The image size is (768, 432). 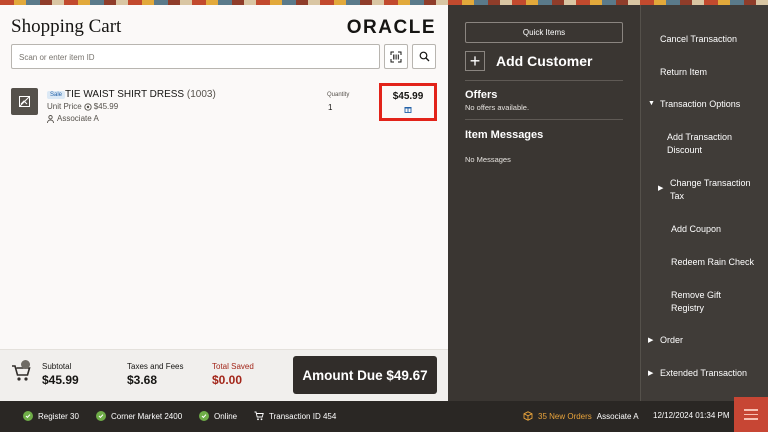 I want to click on menu-label-line: Change Transaction, so click(x=710, y=183).